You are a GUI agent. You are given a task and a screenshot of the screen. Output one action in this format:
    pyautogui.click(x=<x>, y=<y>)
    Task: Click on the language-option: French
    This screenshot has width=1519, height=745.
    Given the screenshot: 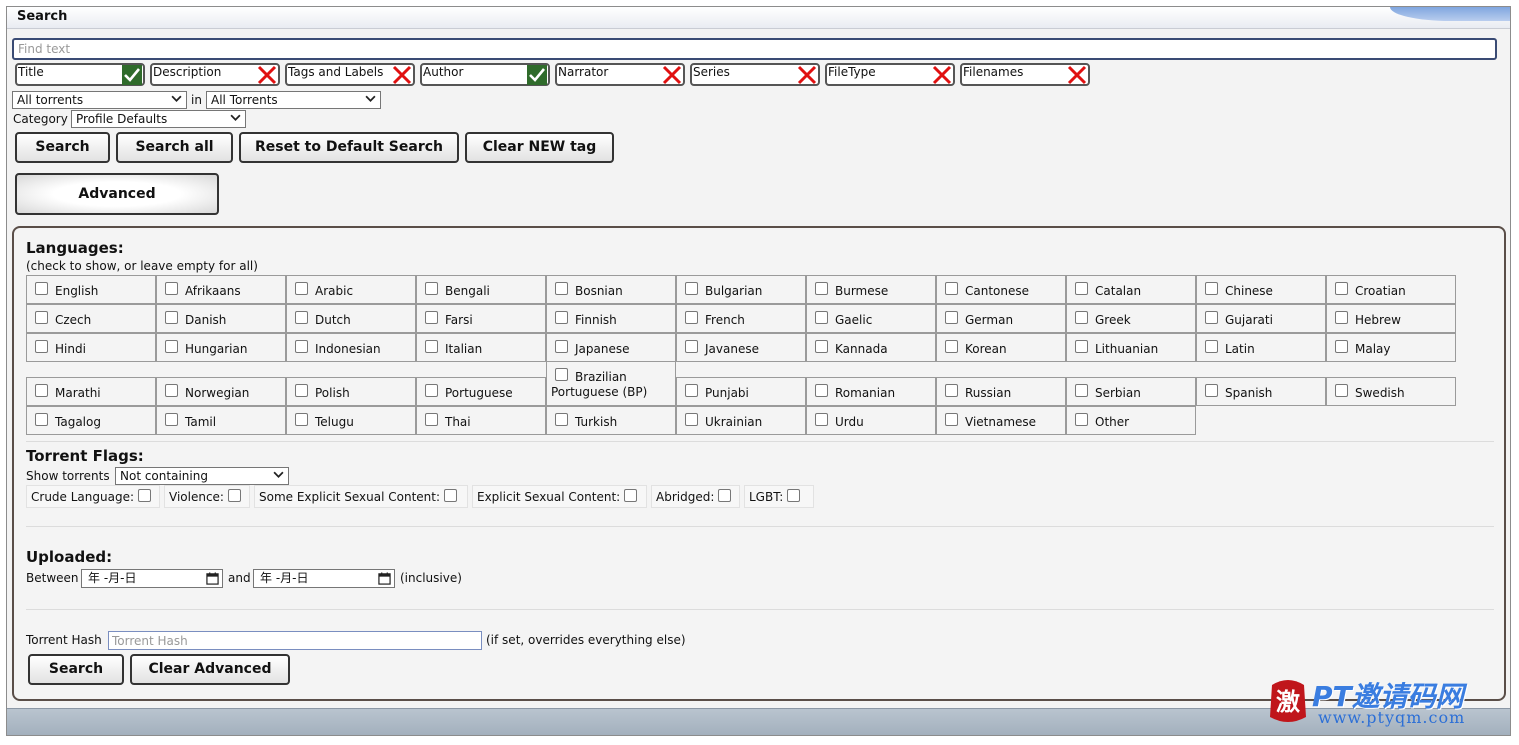 What is the action you would take?
    pyautogui.click(x=741, y=318)
    